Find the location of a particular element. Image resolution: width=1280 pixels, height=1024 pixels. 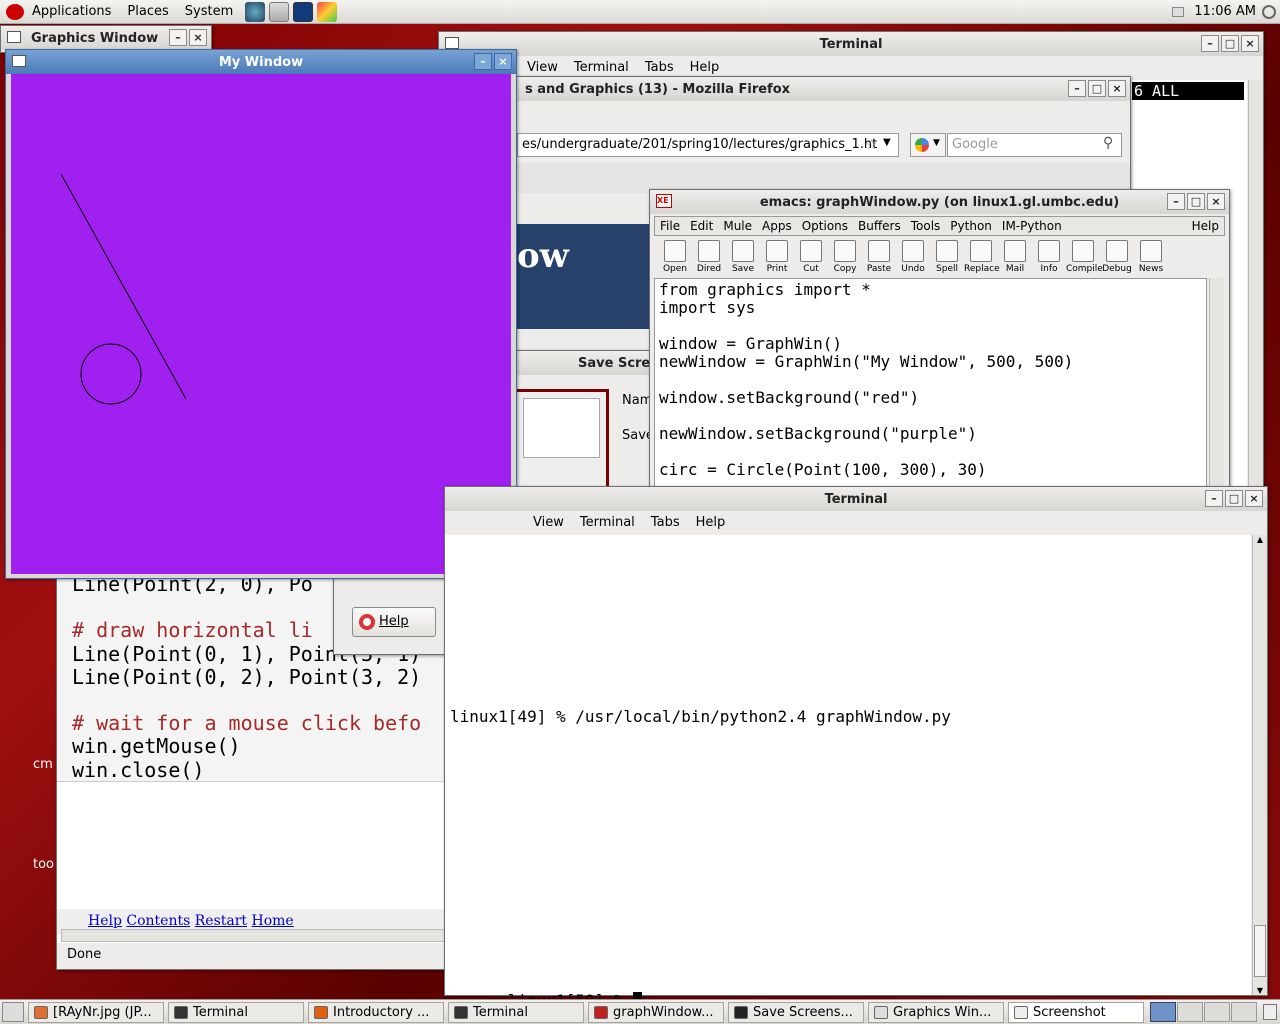

home-link: Home is located at coordinates (273, 921).